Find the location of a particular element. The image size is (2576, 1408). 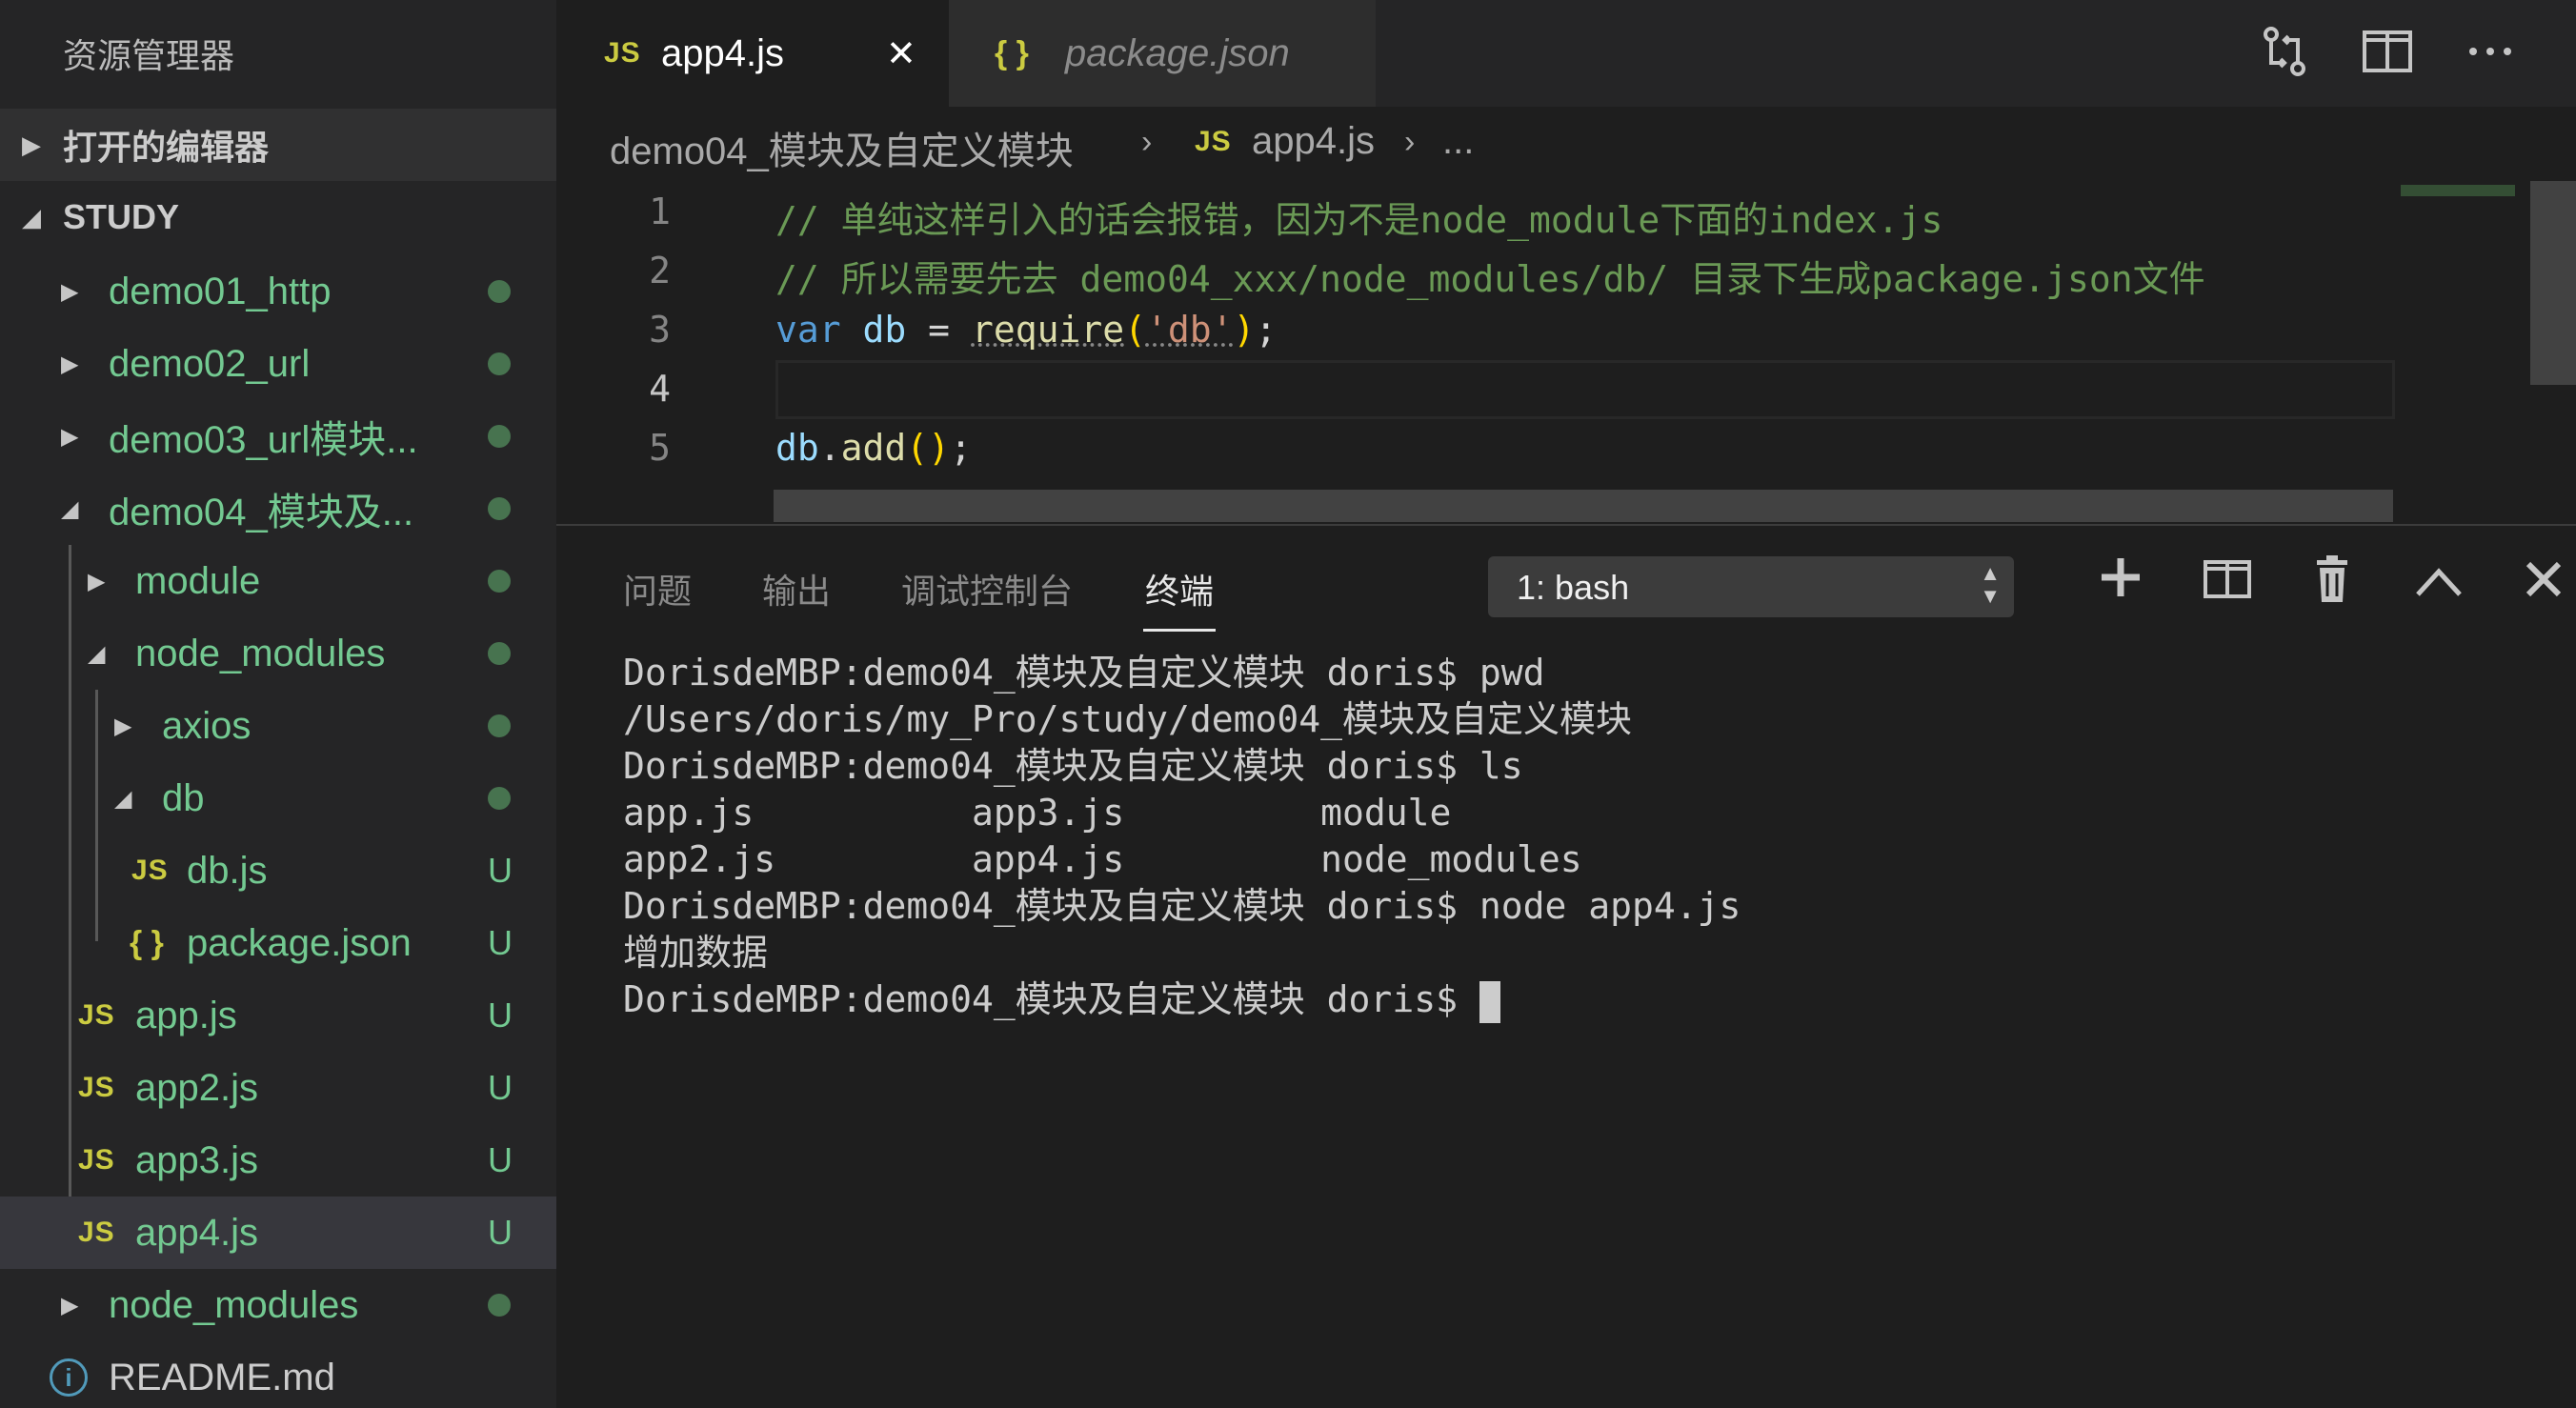

terminal-line: app.js app3.js module is located at coordinates (1037, 813).